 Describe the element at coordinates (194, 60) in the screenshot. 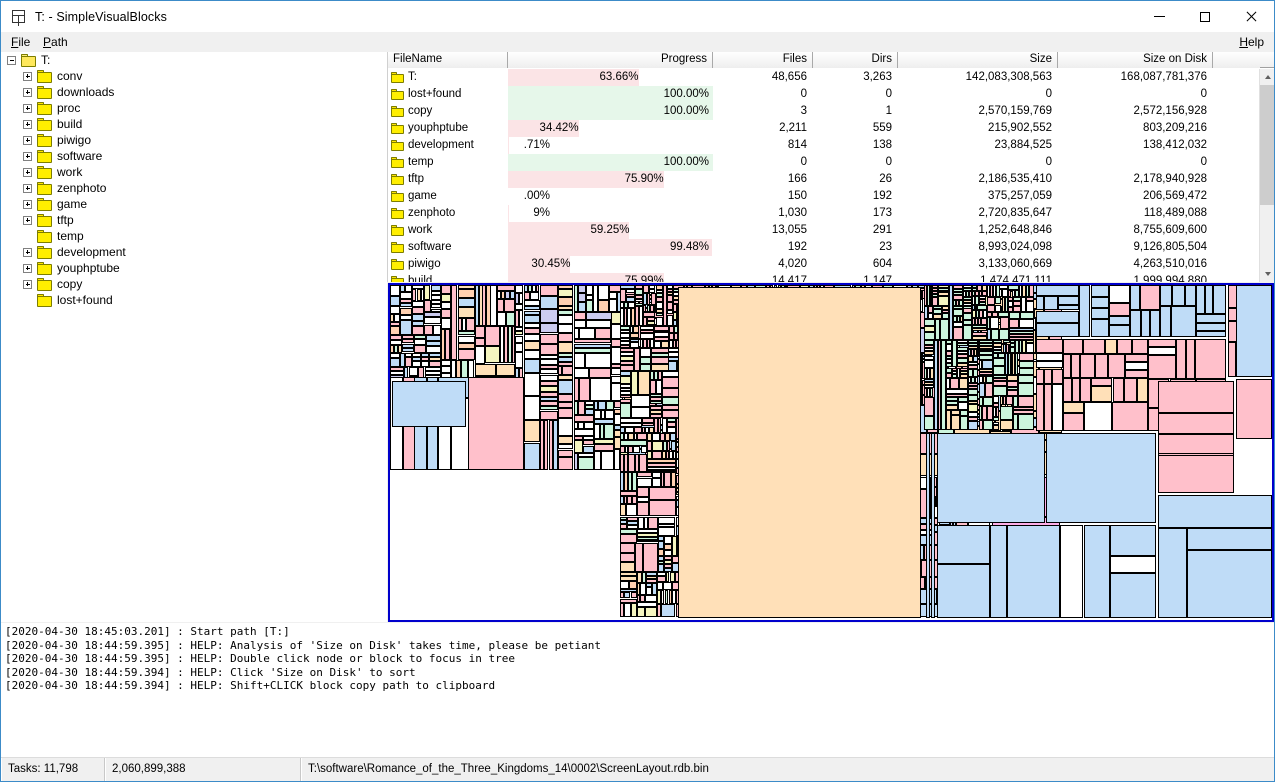

I see `tree-node-root: T:` at that location.